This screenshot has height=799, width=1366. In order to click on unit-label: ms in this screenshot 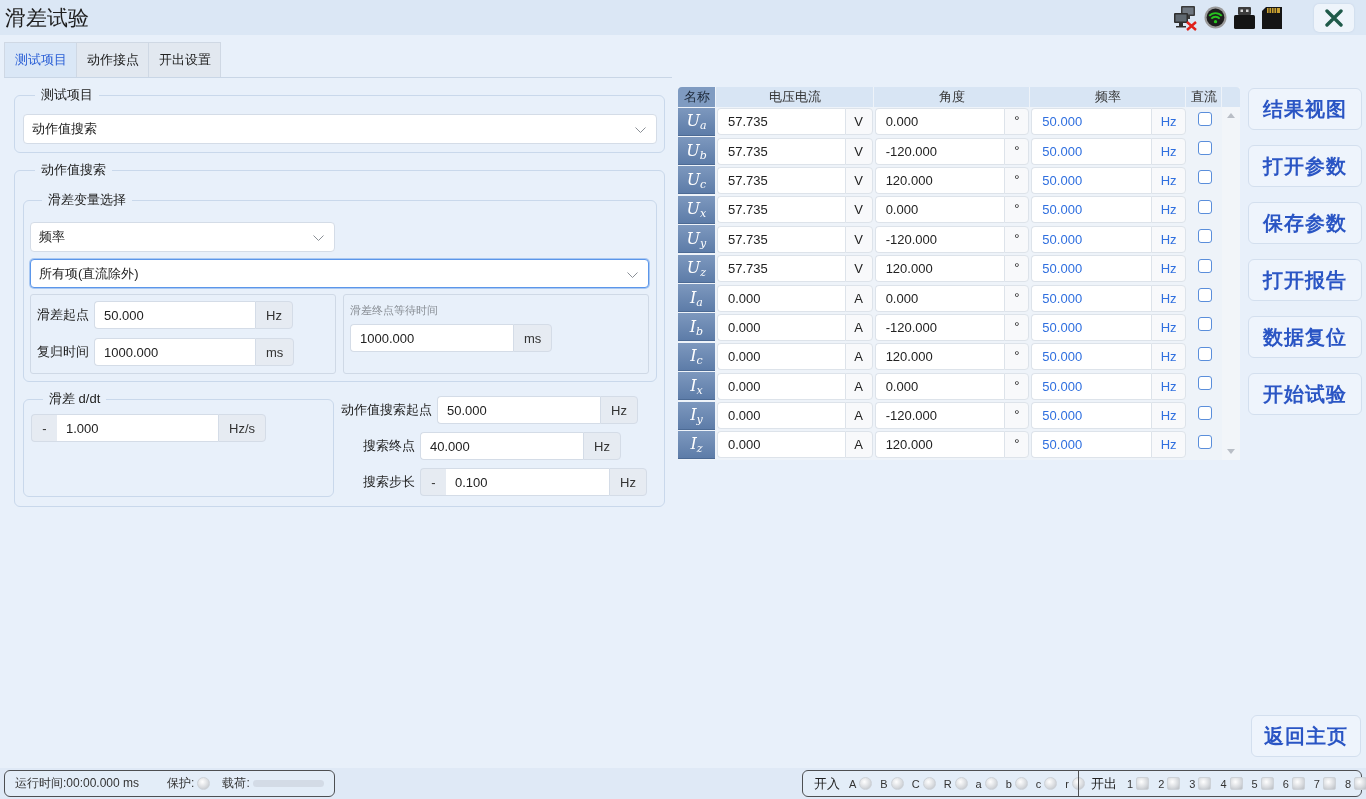, I will do `click(275, 352)`.